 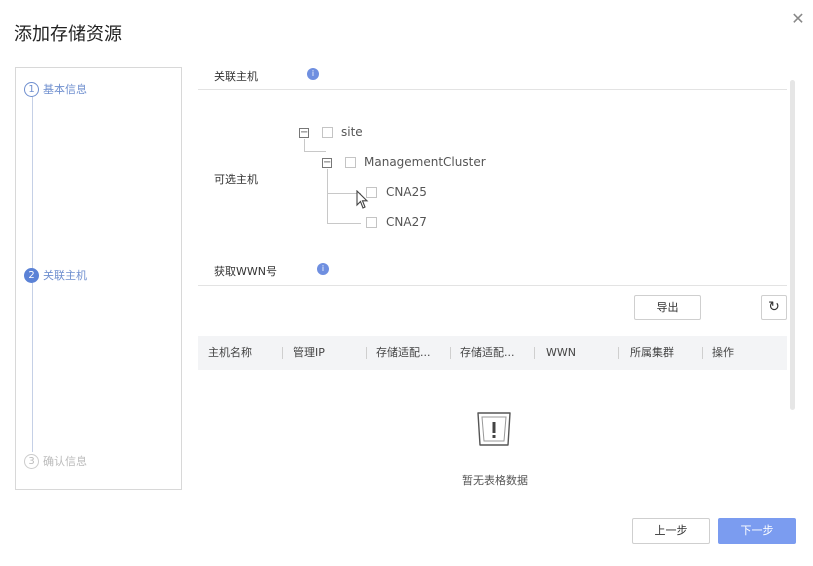 What do you see at coordinates (31, 461) in the screenshot?
I see `step-number: 3` at bounding box center [31, 461].